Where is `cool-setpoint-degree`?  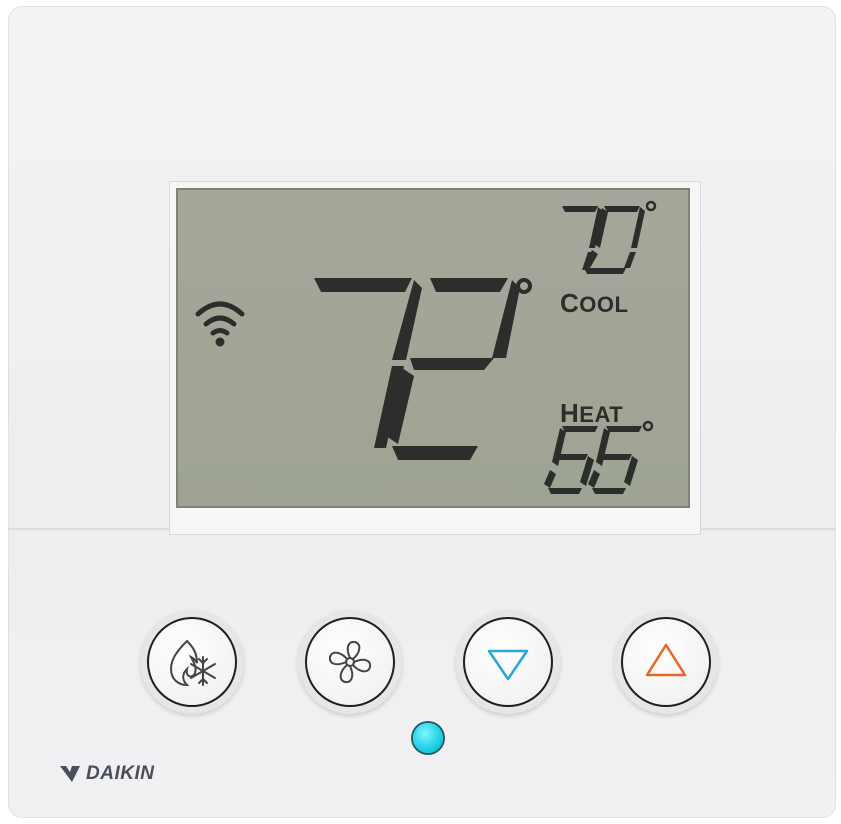
cool-setpoint-degree is located at coordinates (651, 206).